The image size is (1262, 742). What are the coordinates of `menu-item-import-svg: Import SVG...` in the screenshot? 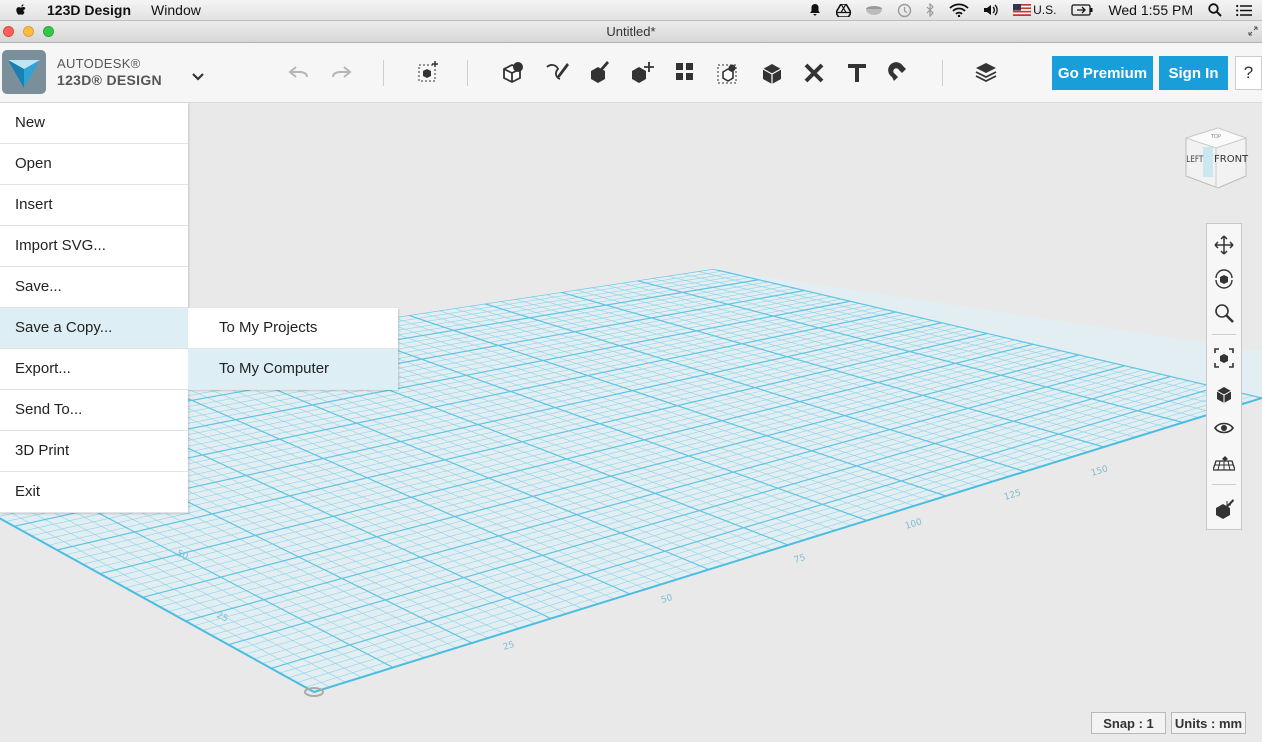 It's located at (94, 246).